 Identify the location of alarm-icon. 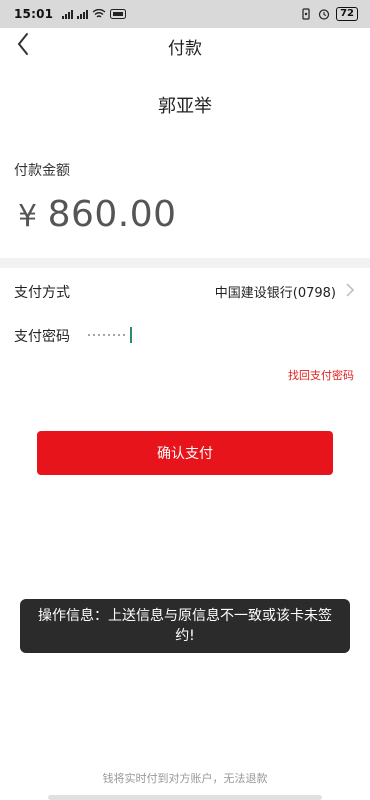
(324, 14).